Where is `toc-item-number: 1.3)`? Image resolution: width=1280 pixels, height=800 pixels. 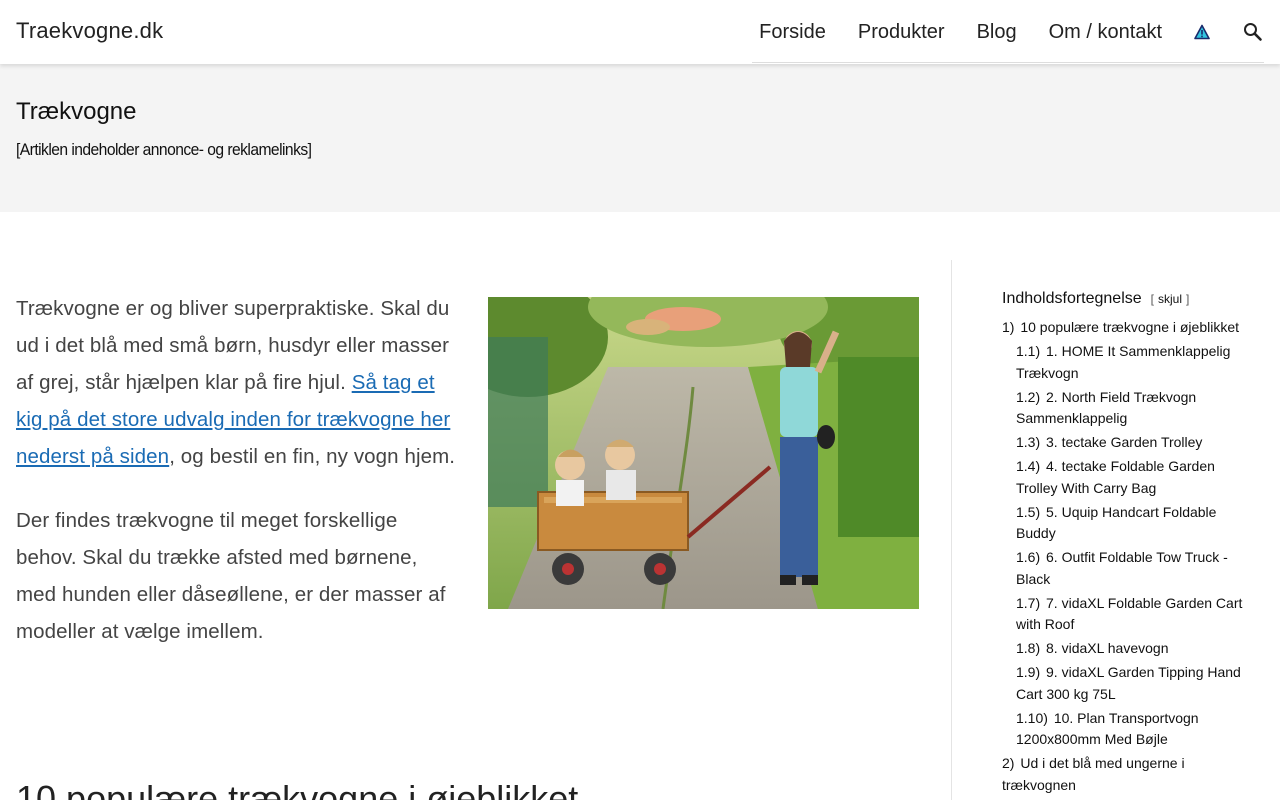
toc-item-number: 1.3) is located at coordinates (1028, 442).